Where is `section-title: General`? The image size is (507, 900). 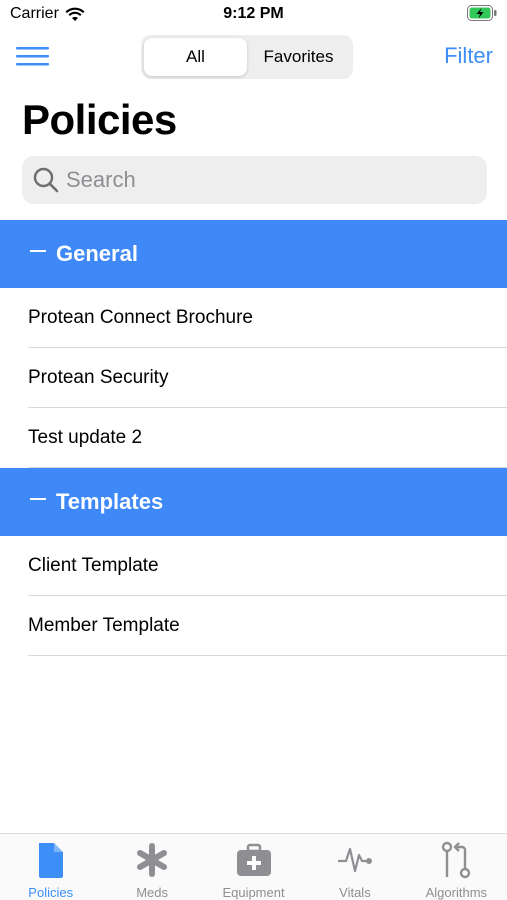
section-title: General is located at coordinates (97, 253).